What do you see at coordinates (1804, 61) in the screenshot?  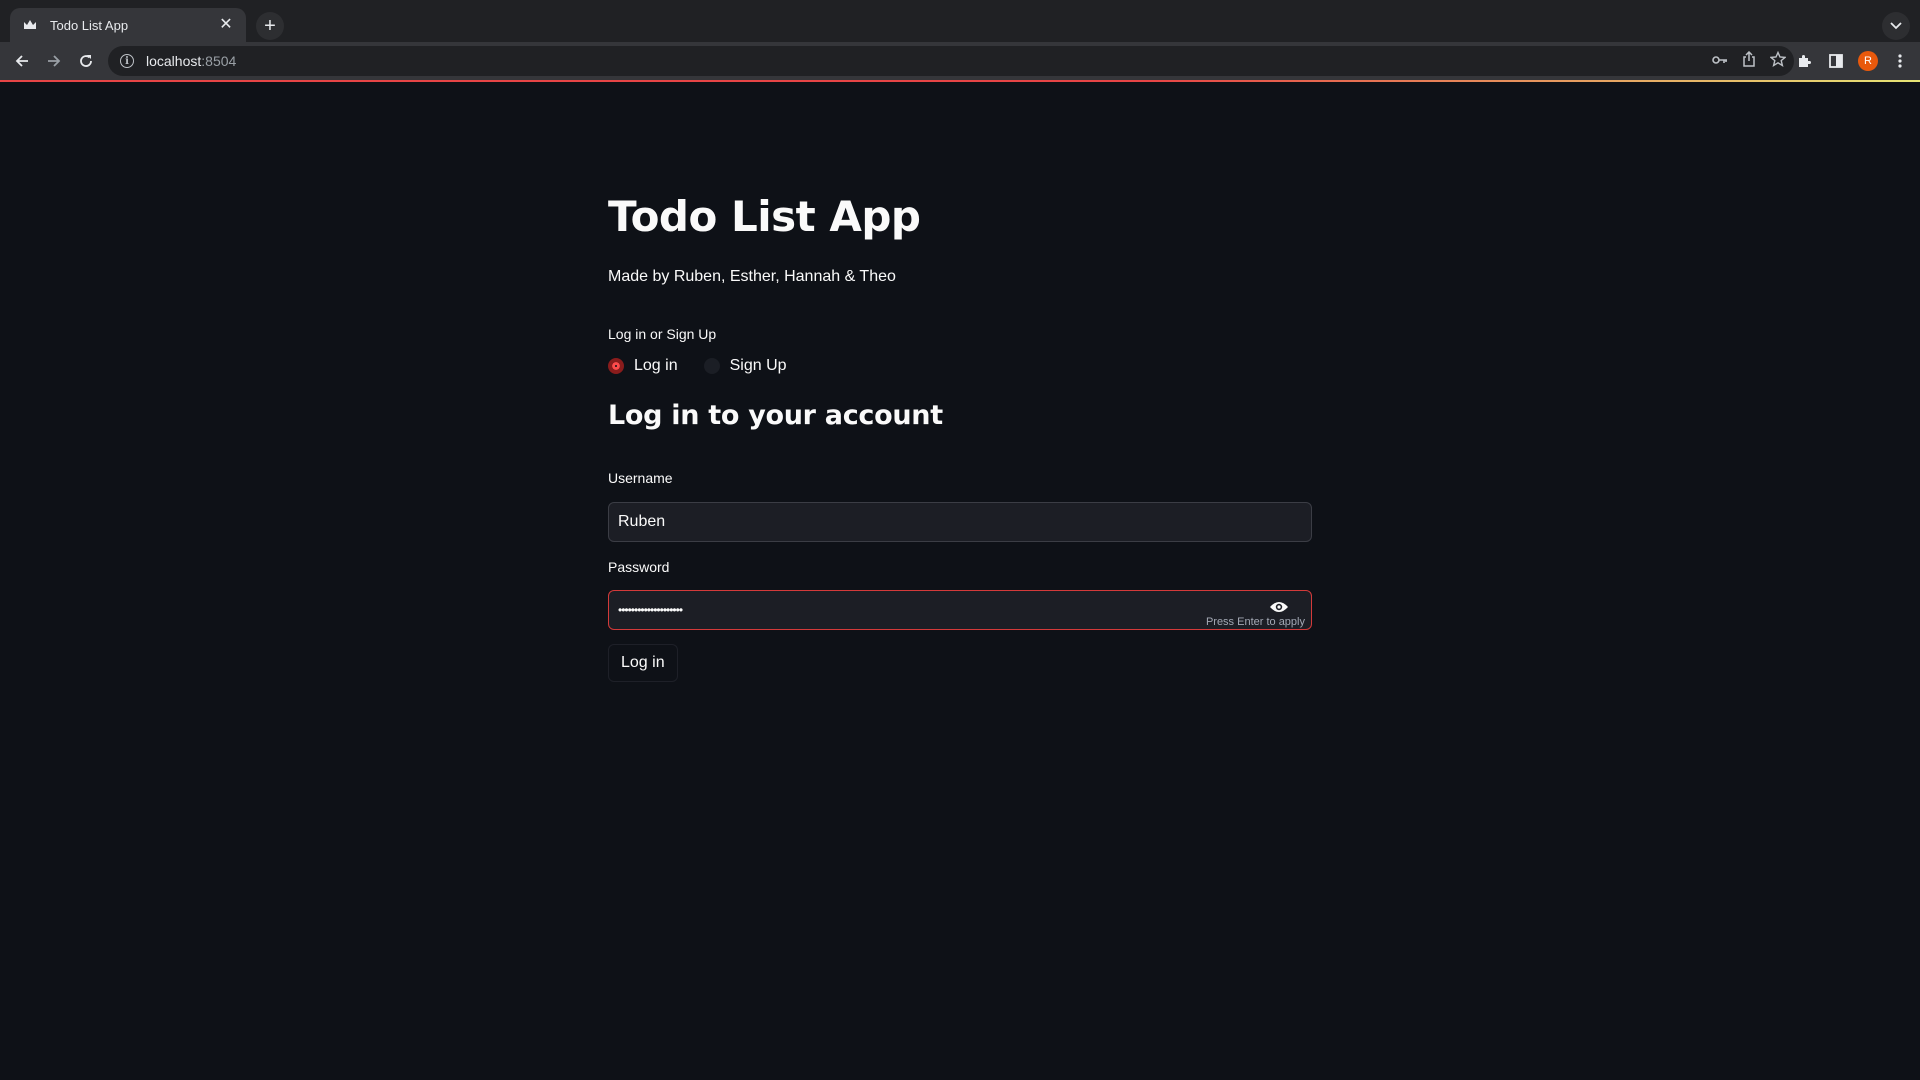 I see `extensions-puzzle-icon` at bounding box center [1804, 61].